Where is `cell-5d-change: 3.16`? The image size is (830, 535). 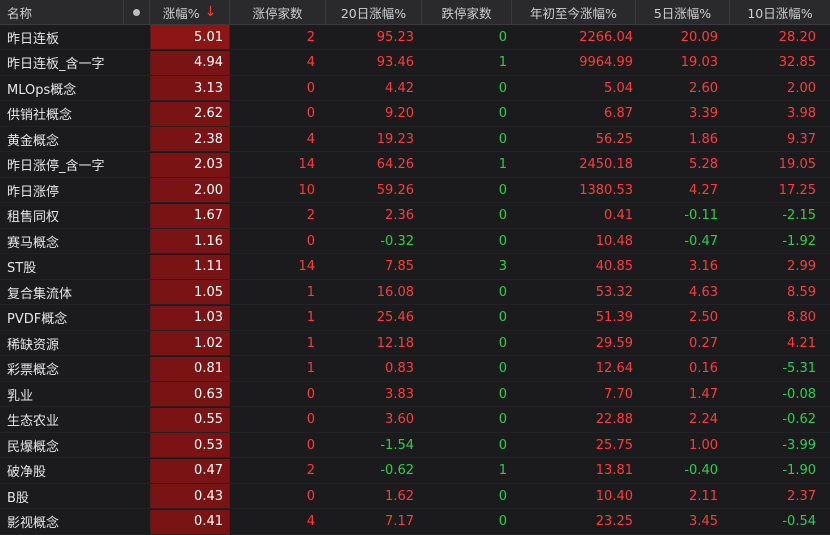
cell-5d-change: 3.16 is located at coordinates (703, 266).